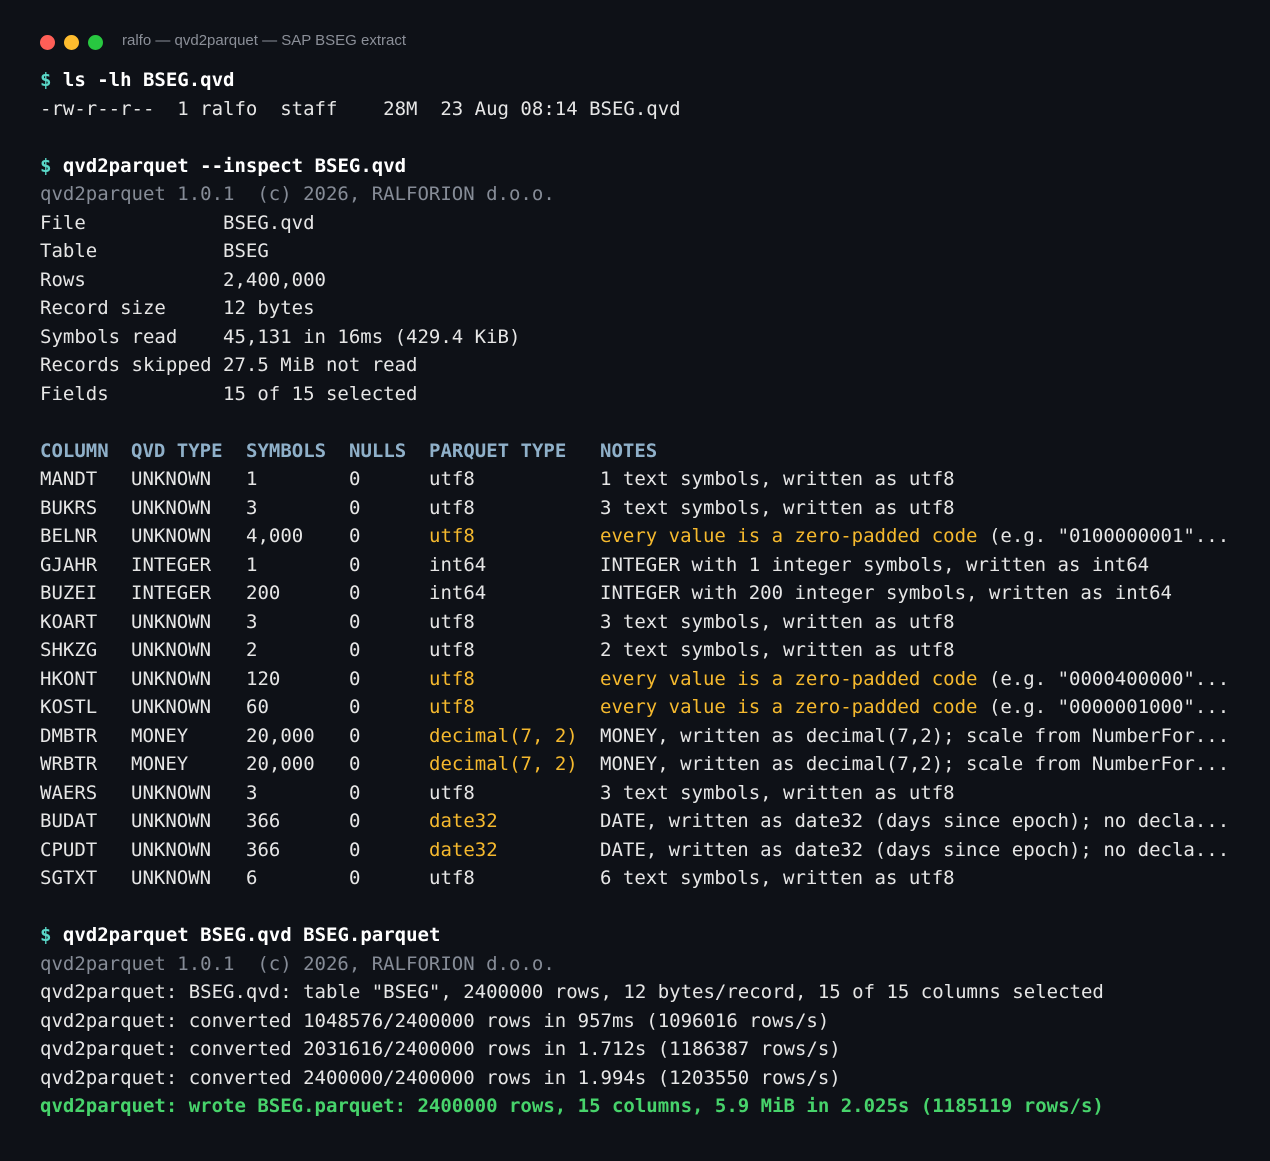 This screenshot has height=1161, width=1270. I want to click on command-line-ls: $ ls -lh BSEG.qvd, so click(650, 80).